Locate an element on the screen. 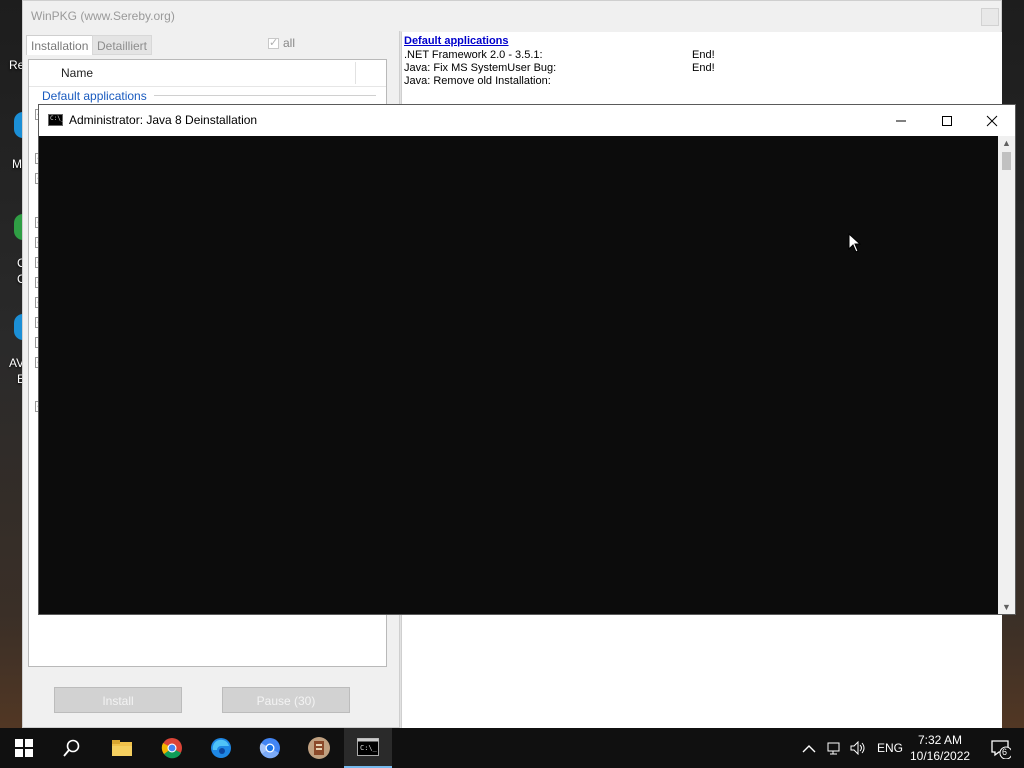 This screenshot has height=768, width=1024. name-column-header: Name is located at coordinates (77, 73).